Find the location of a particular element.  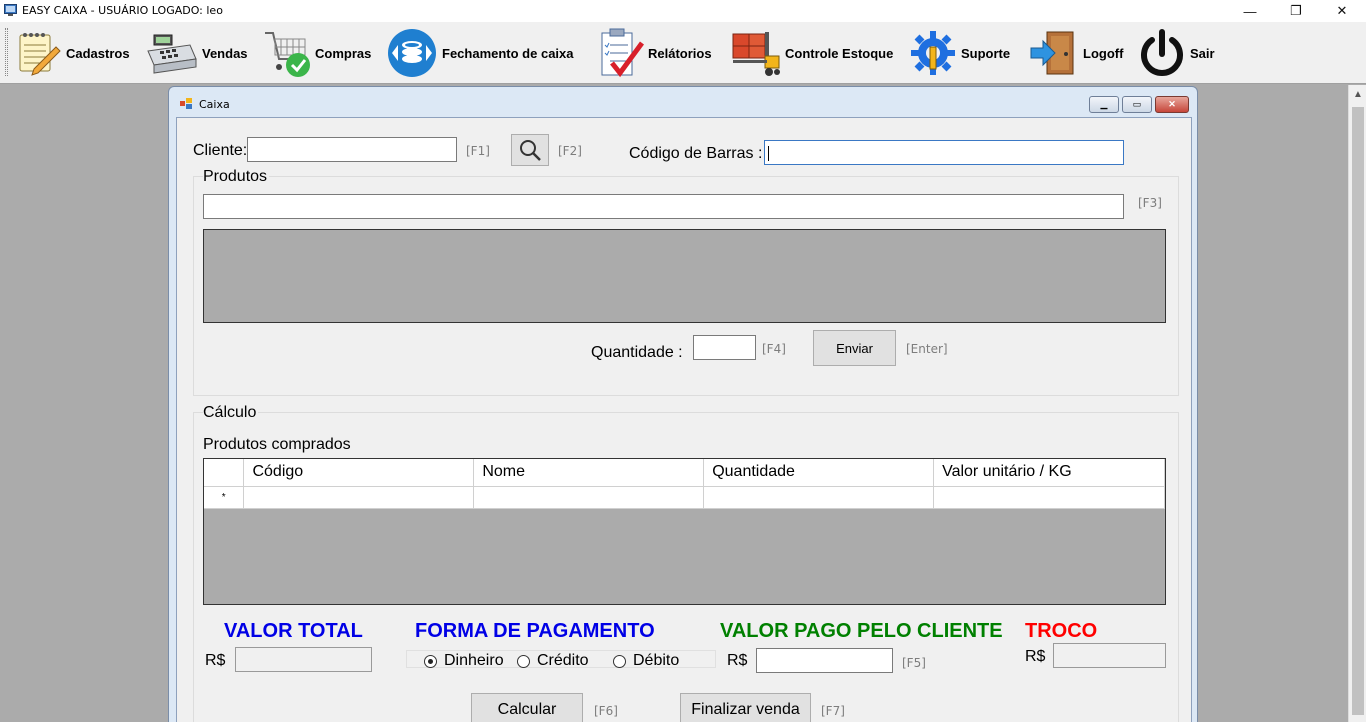

toolbar-relatorios-button: Relátorios is located at coordinates (654, 53).